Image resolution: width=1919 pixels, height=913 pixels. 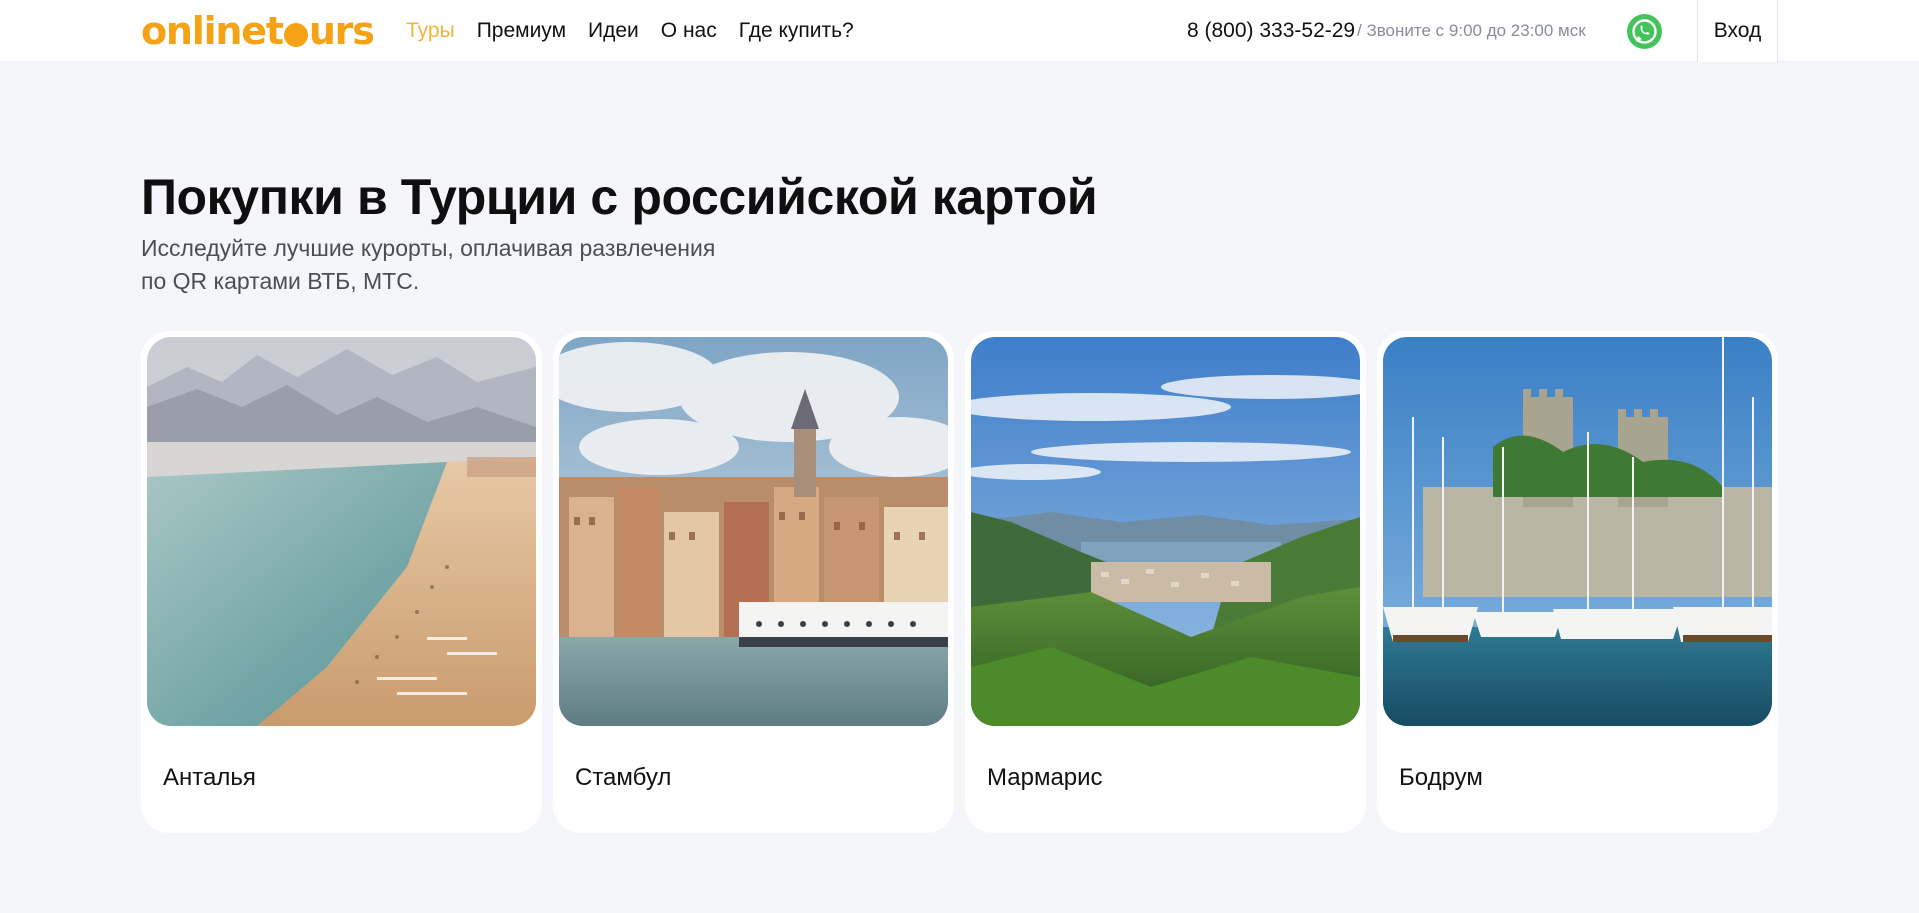 I want to click on onlinetours-logo: o nlinet urs, so click(x=258, y=31).